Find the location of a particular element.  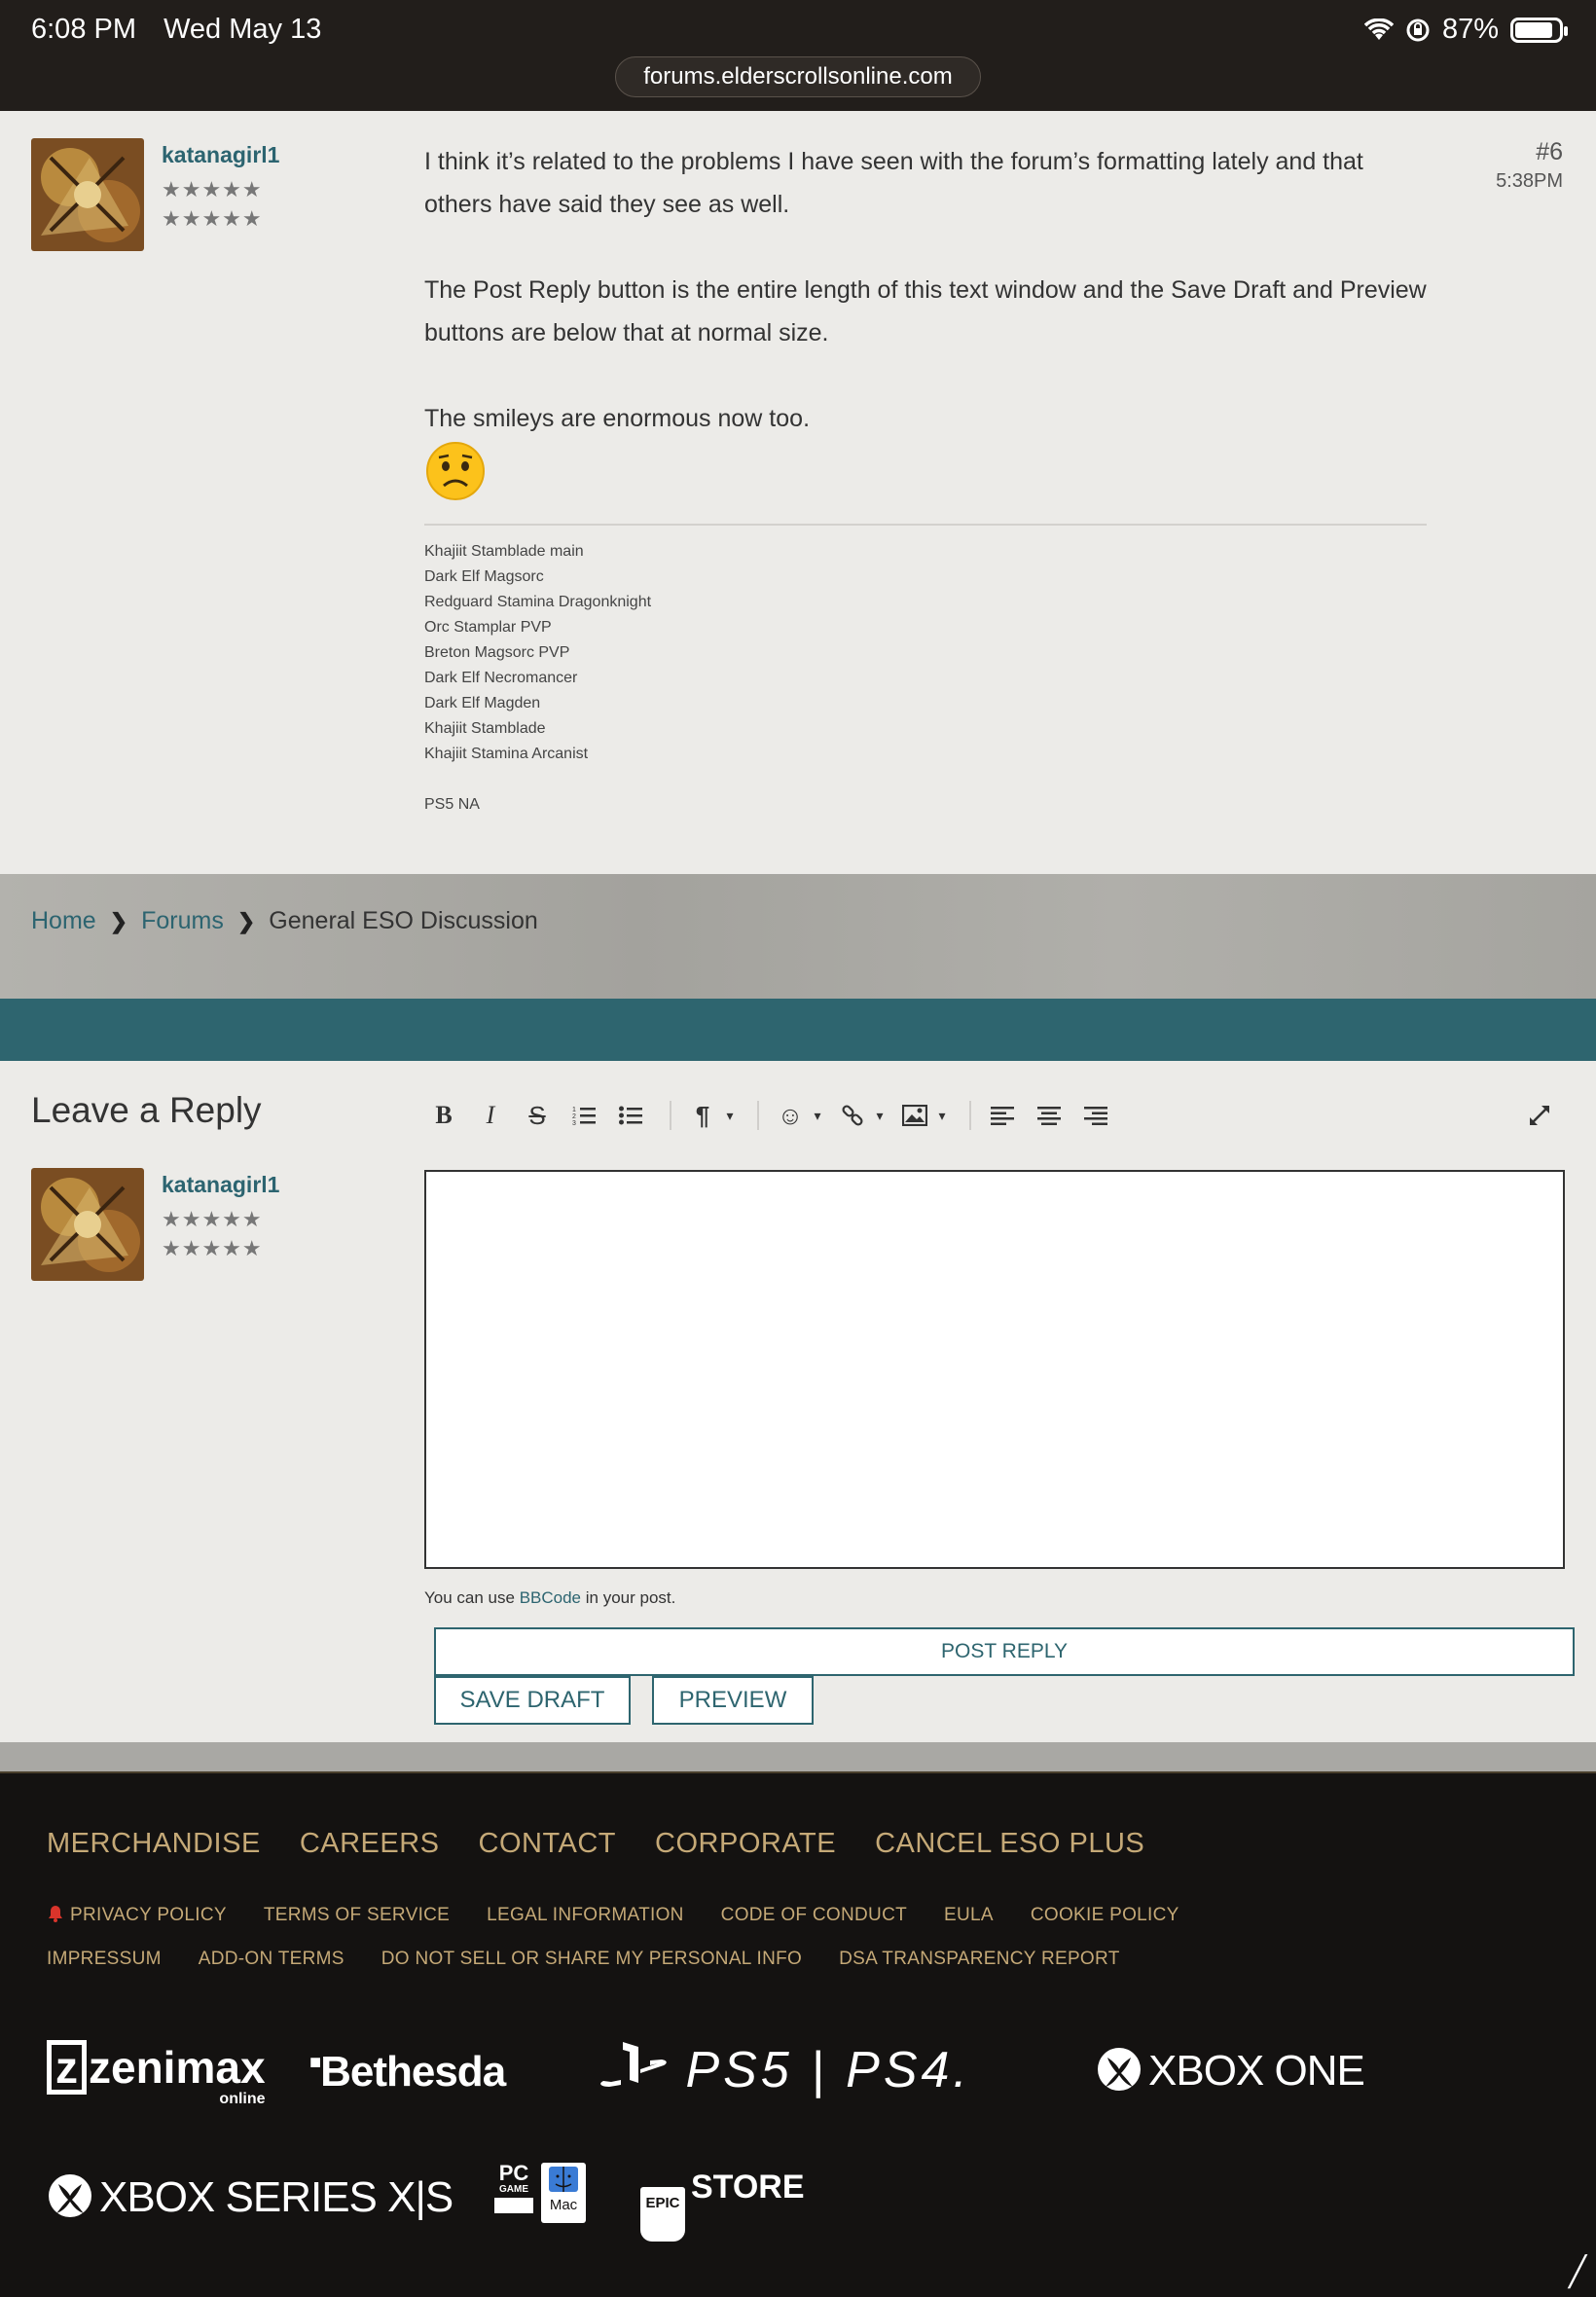

pc-label: PC is located at coordinates (513, 2173).